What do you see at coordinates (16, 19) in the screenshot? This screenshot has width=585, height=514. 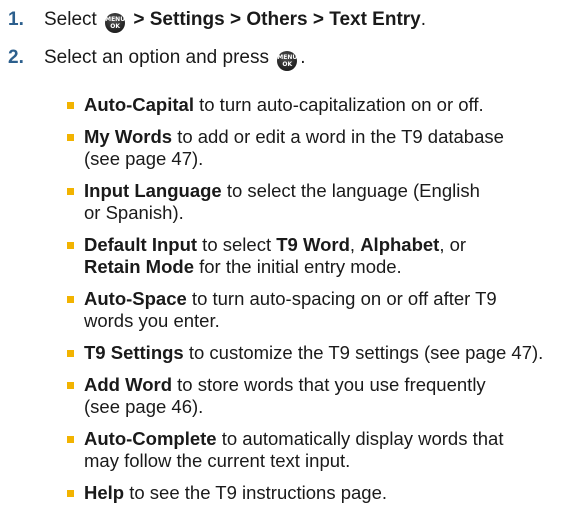 I see `step-number: 1.` at bounding box center [16, 19].